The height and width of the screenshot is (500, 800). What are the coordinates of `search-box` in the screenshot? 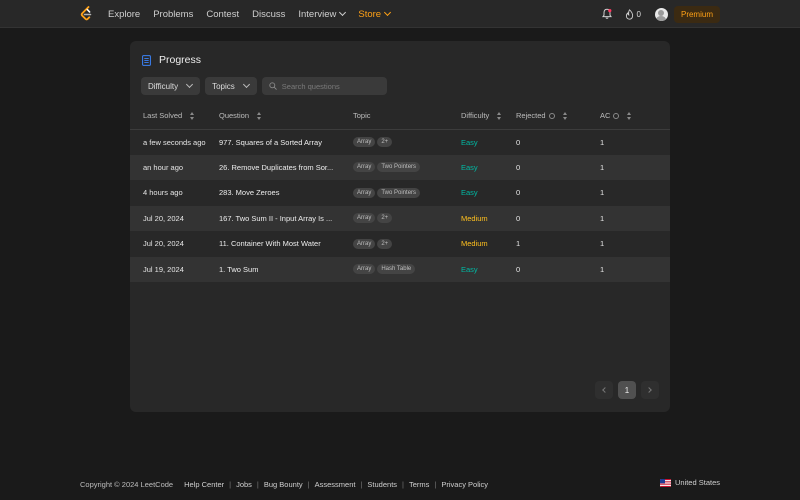 It's located at (324, 86).